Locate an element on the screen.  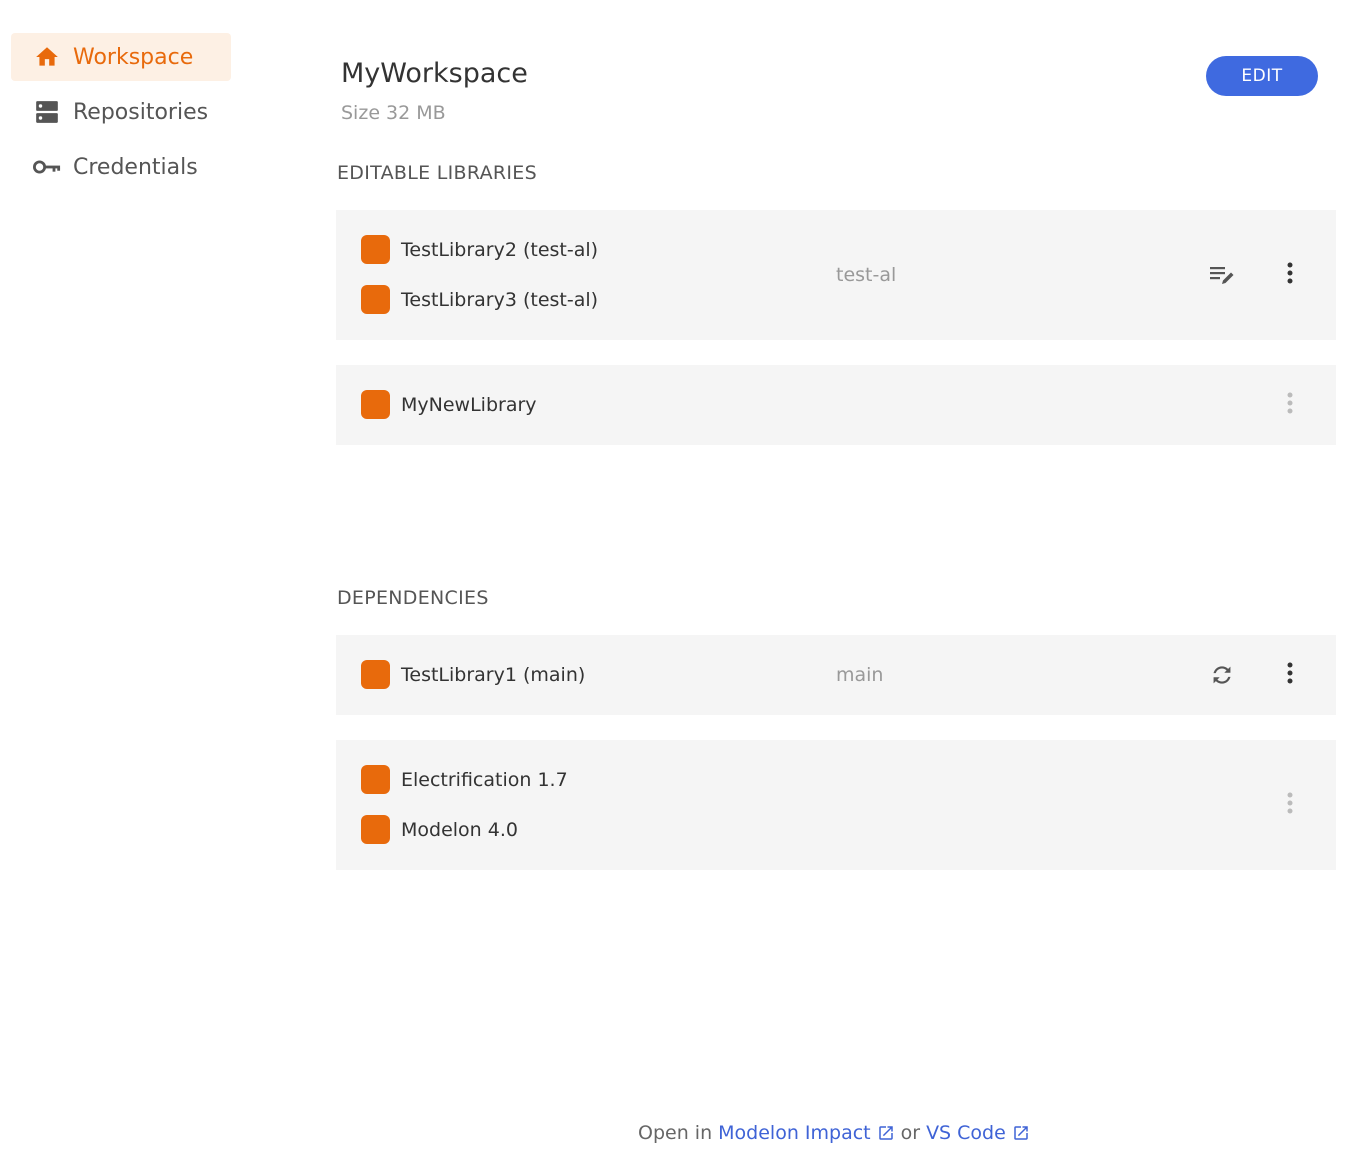
sidebar: Workspace Repositories Credentials is located at coordinates (121, 115).